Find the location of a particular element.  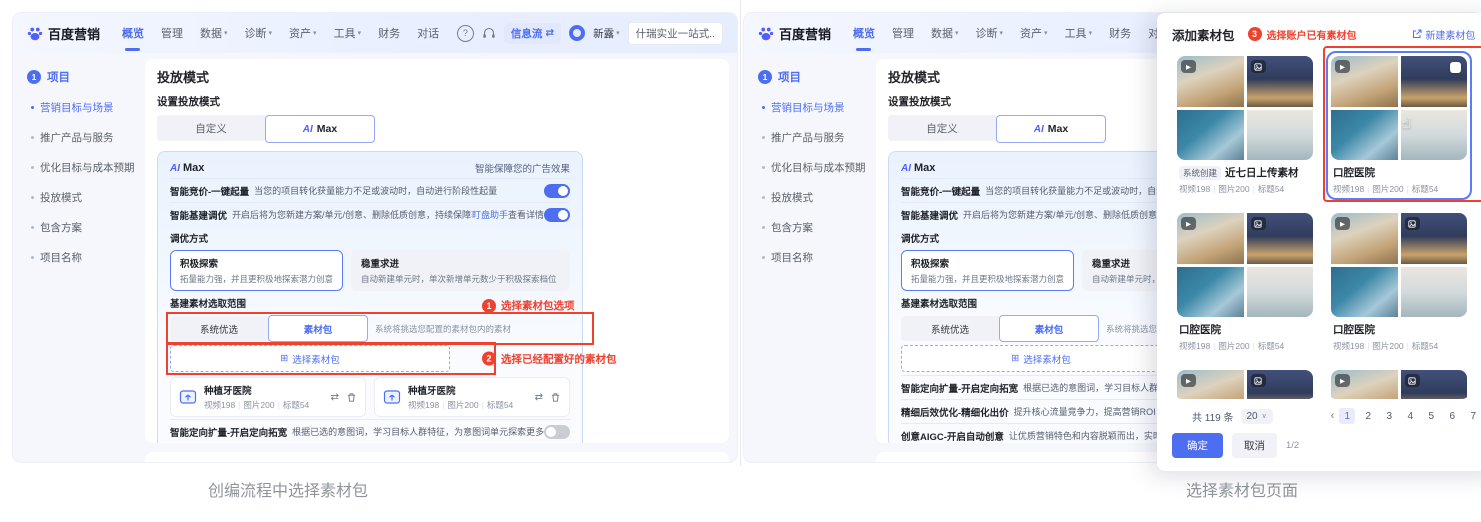

thumbnail: ▶ is located at coordinates (1210, 81).